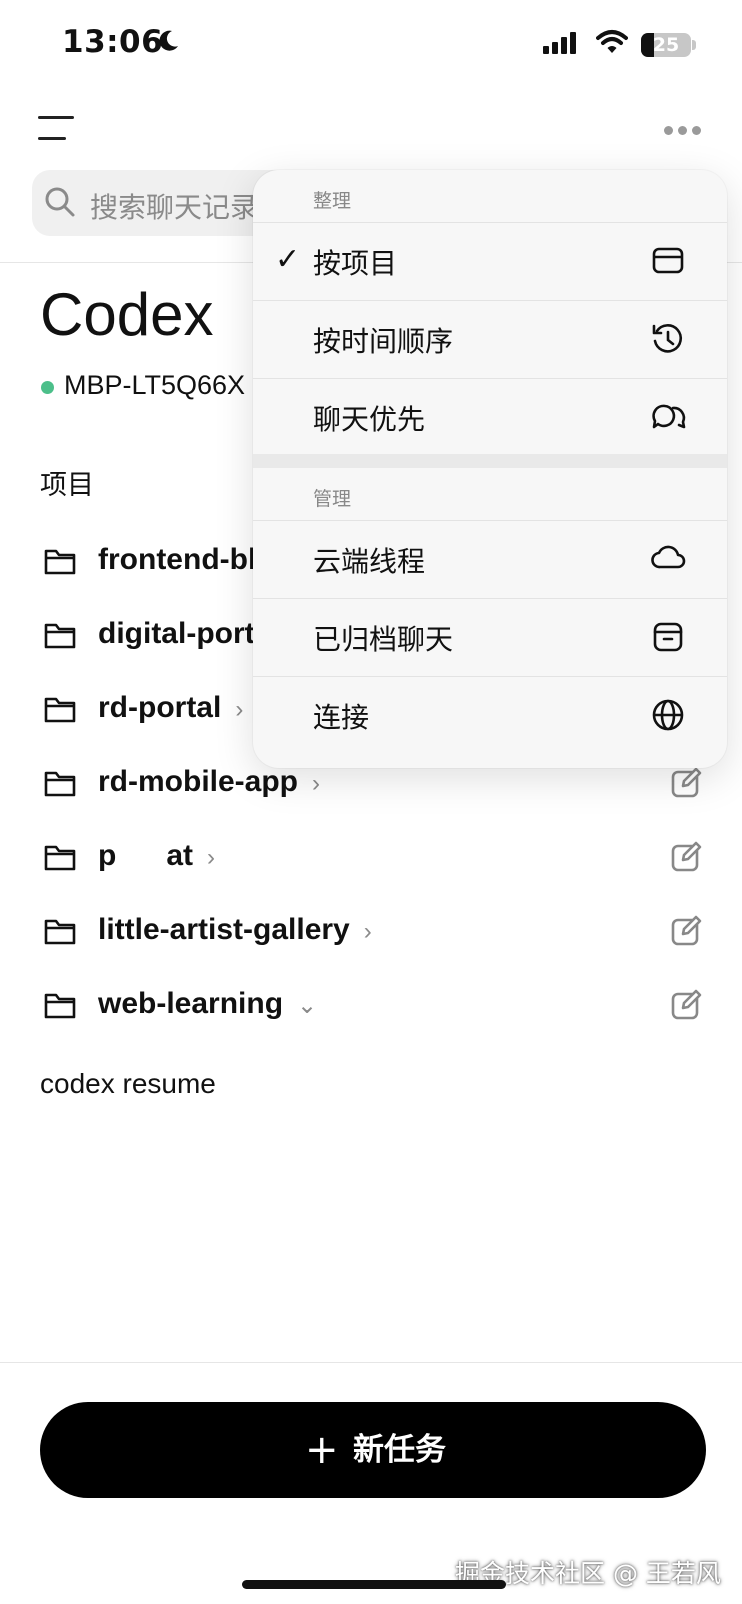  What do you see at coordinates (332, 201) in the screenshot?
I see `menu-group-organize: 整理` at bounding box center [332, 201].